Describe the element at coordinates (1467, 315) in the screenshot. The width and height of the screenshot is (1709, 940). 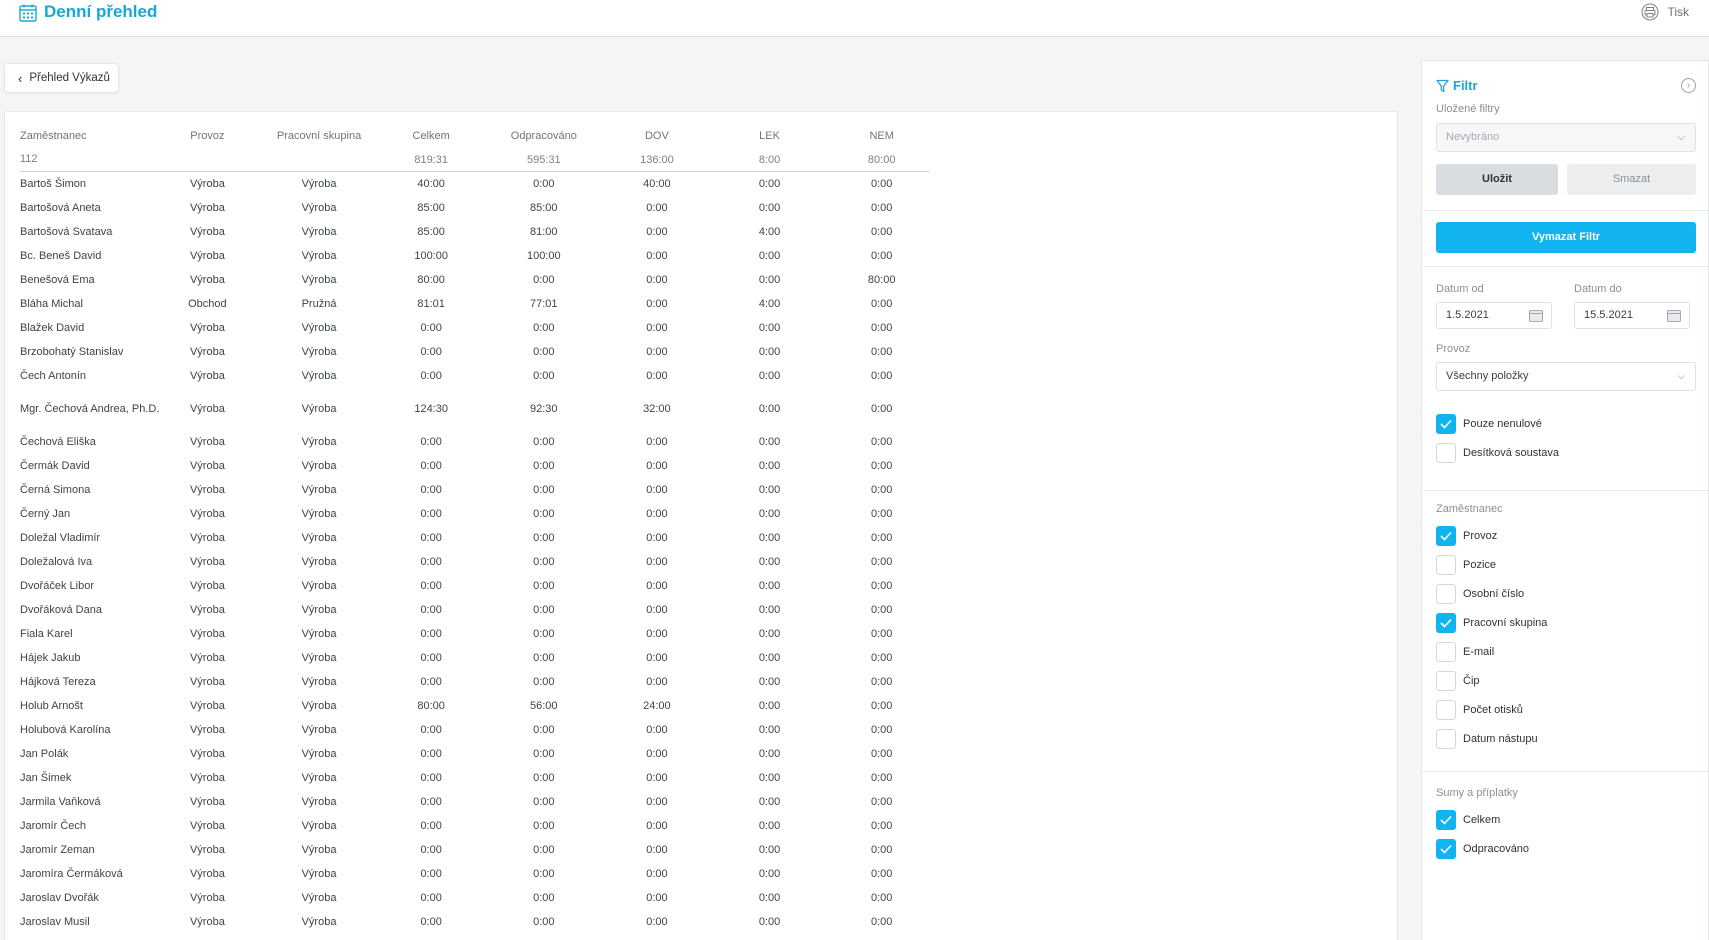
I see `date-from-value: 1.5.2021` at that location.